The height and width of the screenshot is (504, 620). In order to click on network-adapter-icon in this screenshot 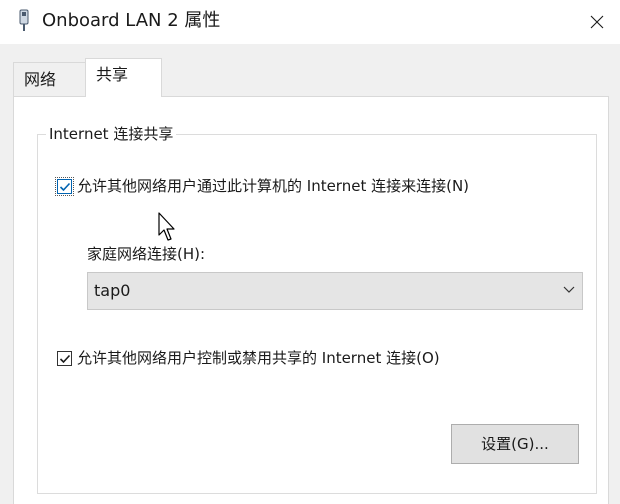, I will do `click(24, 20)`.